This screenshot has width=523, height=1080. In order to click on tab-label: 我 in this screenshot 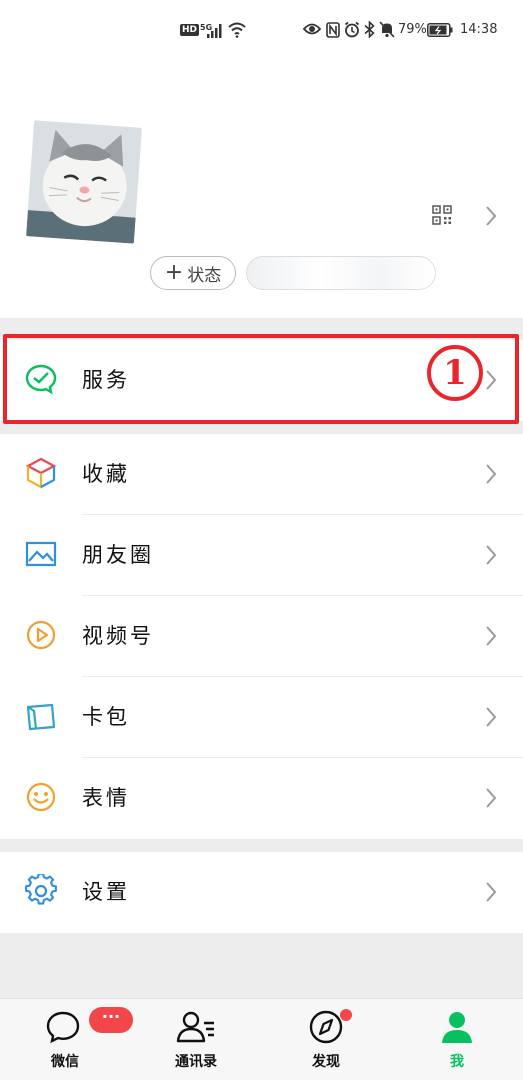, I will do `click(457, 1062)`.